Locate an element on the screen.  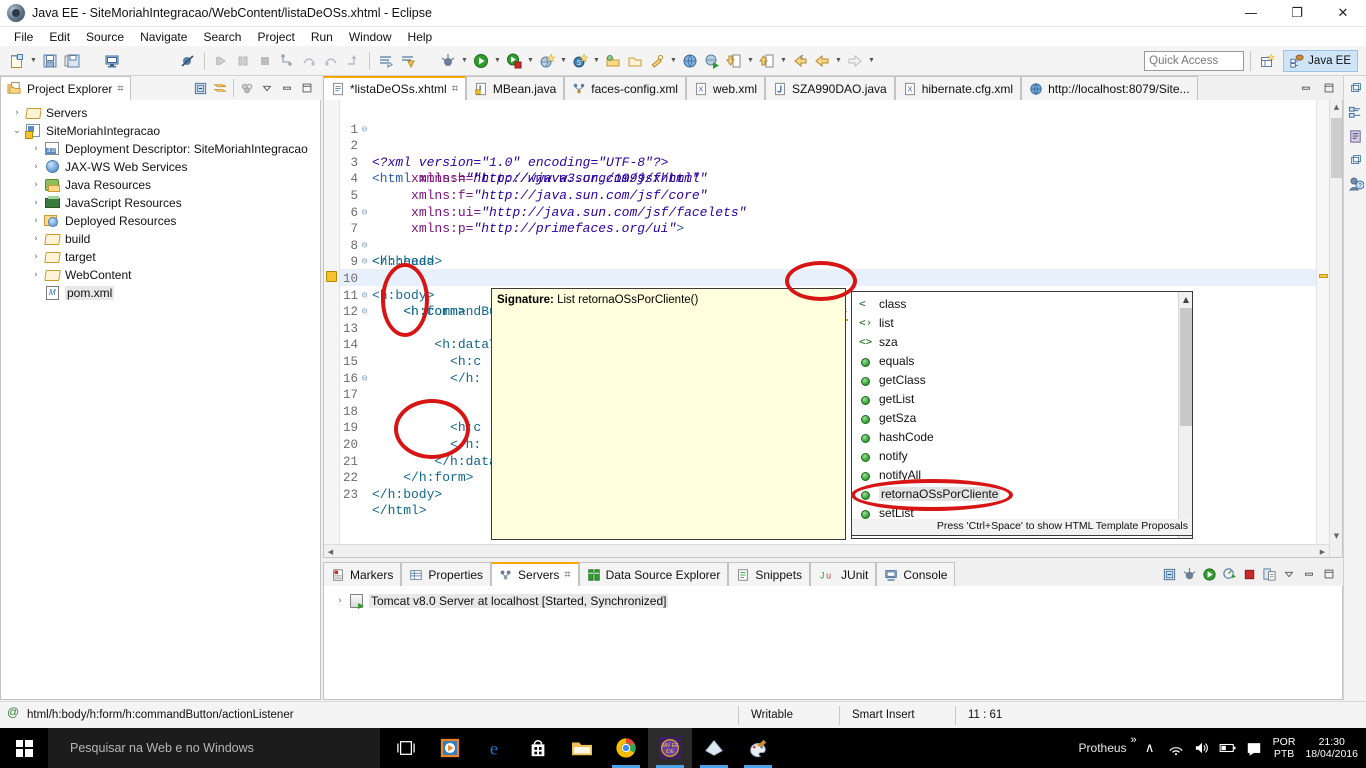
clock: 21:30 18/04/2016 is located at coordinates (1333, 748).